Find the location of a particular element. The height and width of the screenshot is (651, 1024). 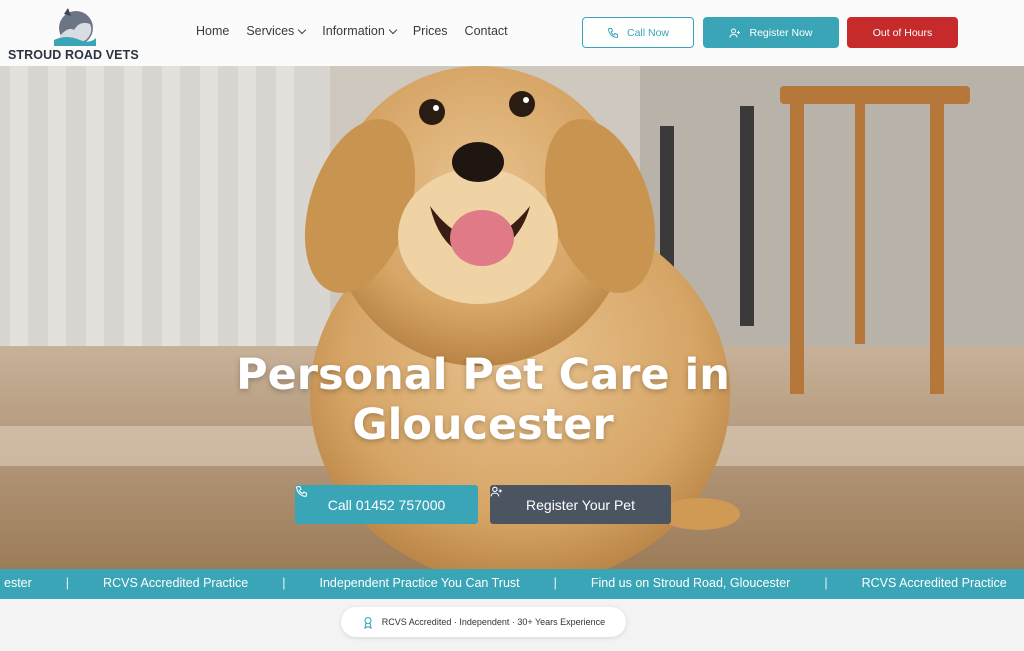

out-of-hours-button: Out of Hours is located at coordinates (902, 32).